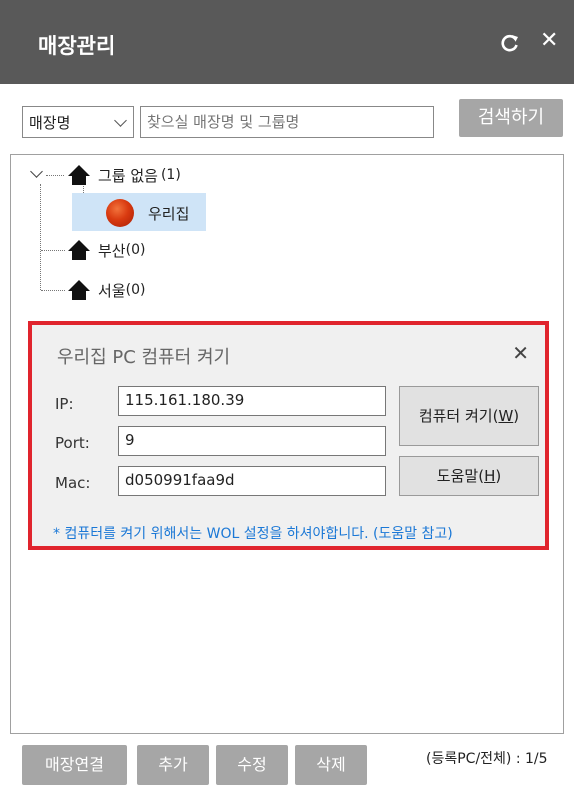  I want to click on add-button: 추가, so click(173, 765).